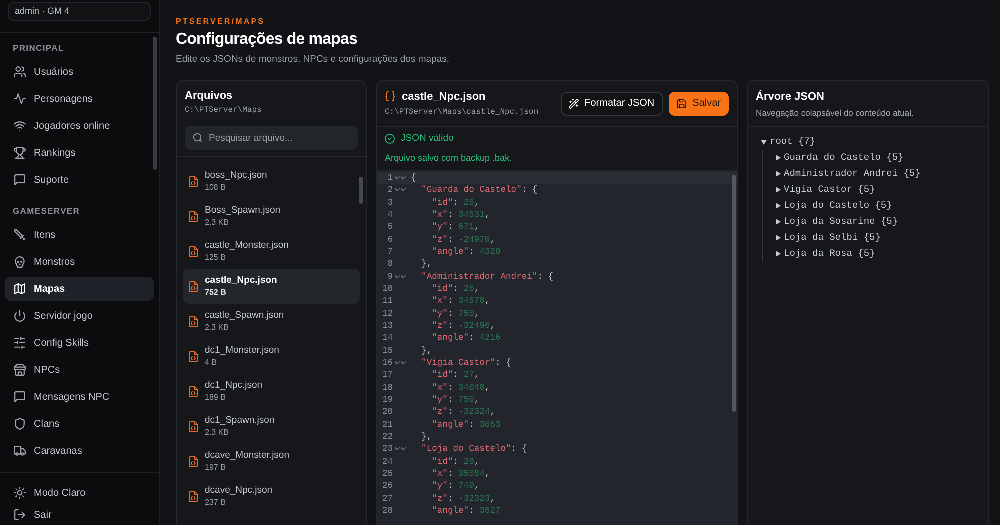 This screenshot has height=525, width=1000. Describe the element at coordinates (79, 493) in the screenshot. I see `nav-item: Modo Claro` at that location.